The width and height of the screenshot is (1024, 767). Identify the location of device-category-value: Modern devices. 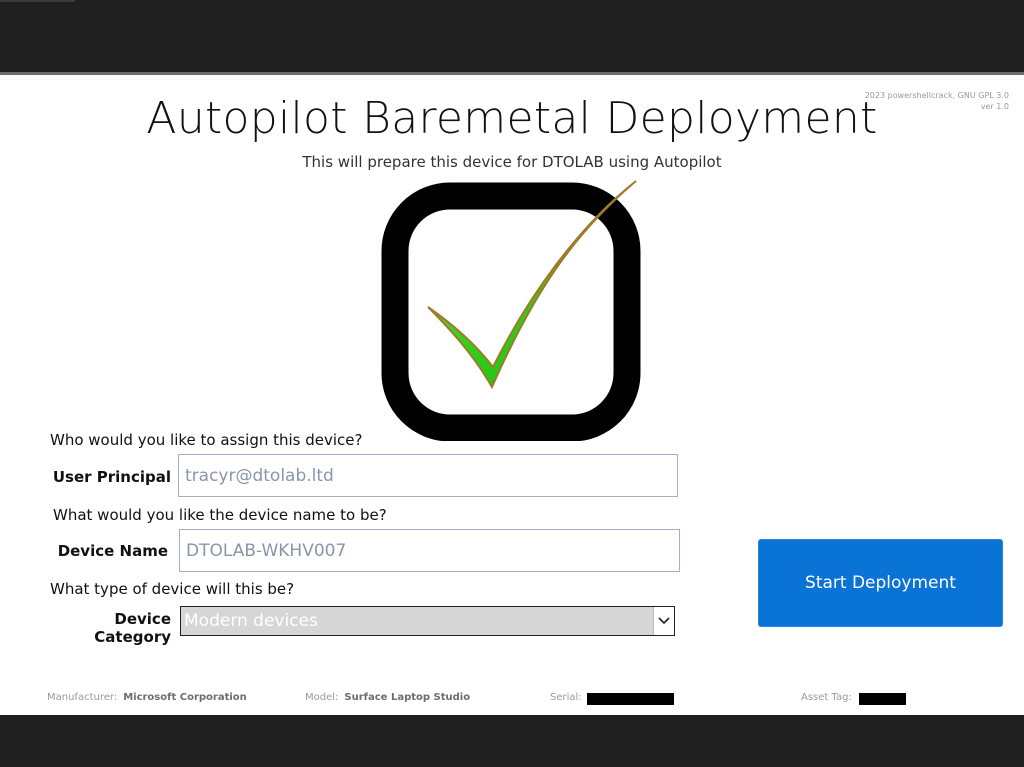
(251, 621).